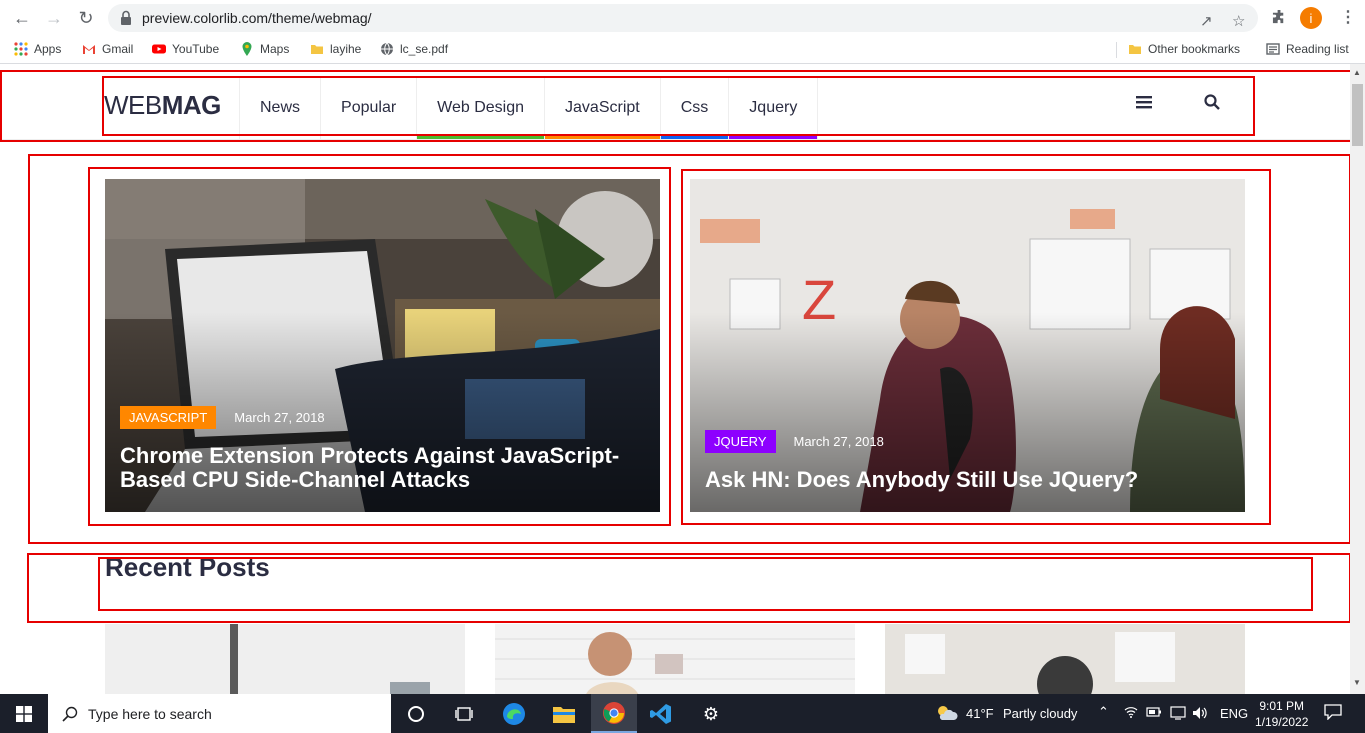 This screenshot has height=733, width=1365. What do you see at coordinates (1357, 115) in the screenshot?
I see `scroll-thumb` at bounding box center [1357, 115].